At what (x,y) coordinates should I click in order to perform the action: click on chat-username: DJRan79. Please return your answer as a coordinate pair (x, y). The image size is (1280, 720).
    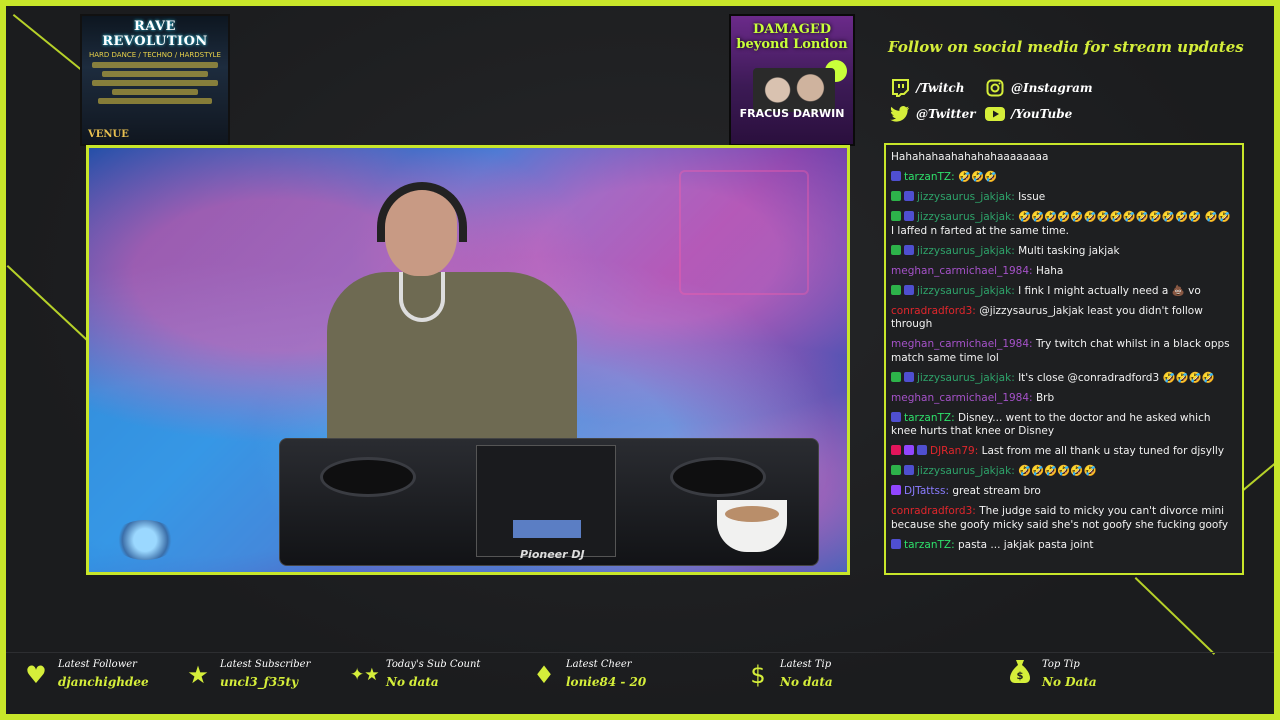
    Looking at the image, I should click on (952, 451).